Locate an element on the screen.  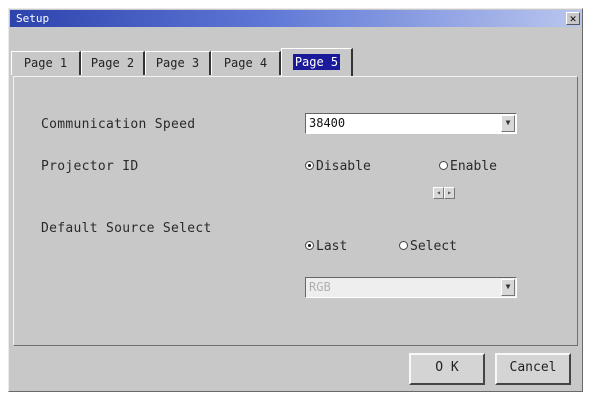
close-icon: ✕ is located at coordinates (573, 18).